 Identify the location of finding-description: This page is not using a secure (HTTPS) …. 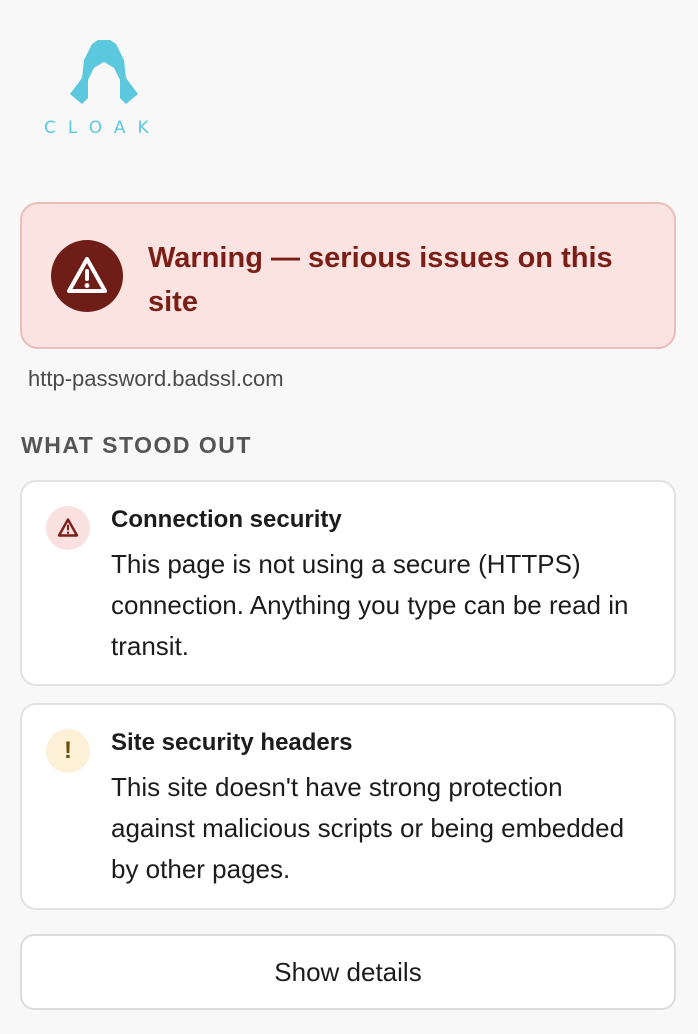
(370, 605).